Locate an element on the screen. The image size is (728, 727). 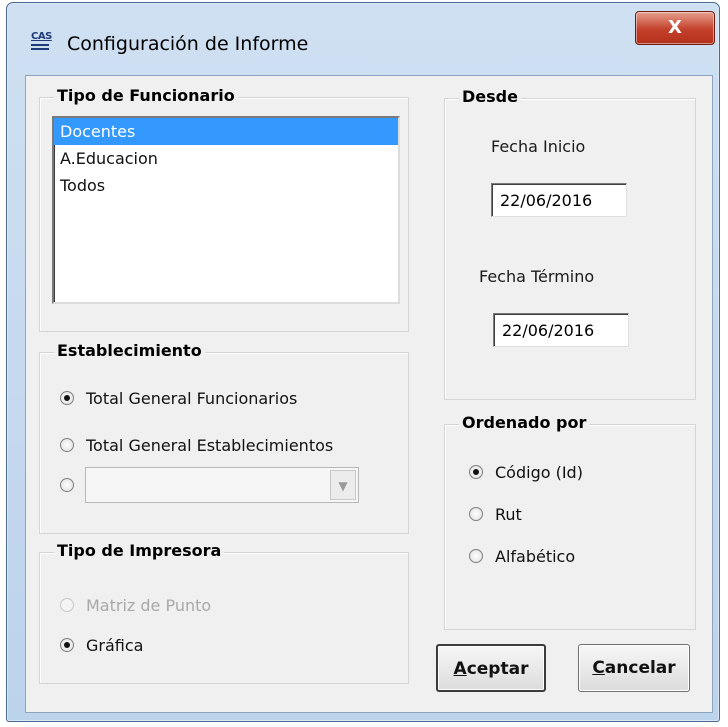
radio-label: Código (Id) is located at coordinates (539, 472).